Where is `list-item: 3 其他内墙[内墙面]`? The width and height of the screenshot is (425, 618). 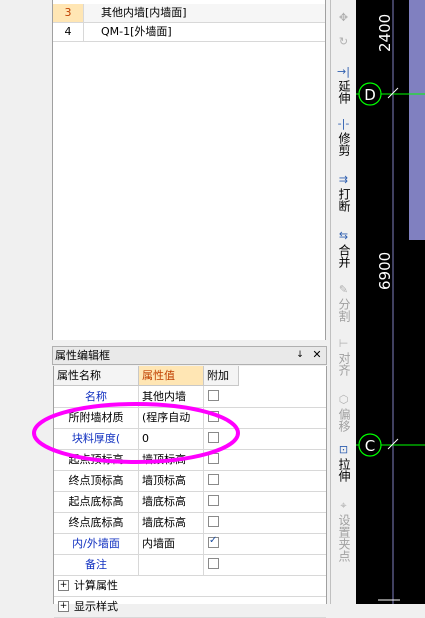
list-item: 3 其他内墙[内墙面] is located at coordinates (189, 13).